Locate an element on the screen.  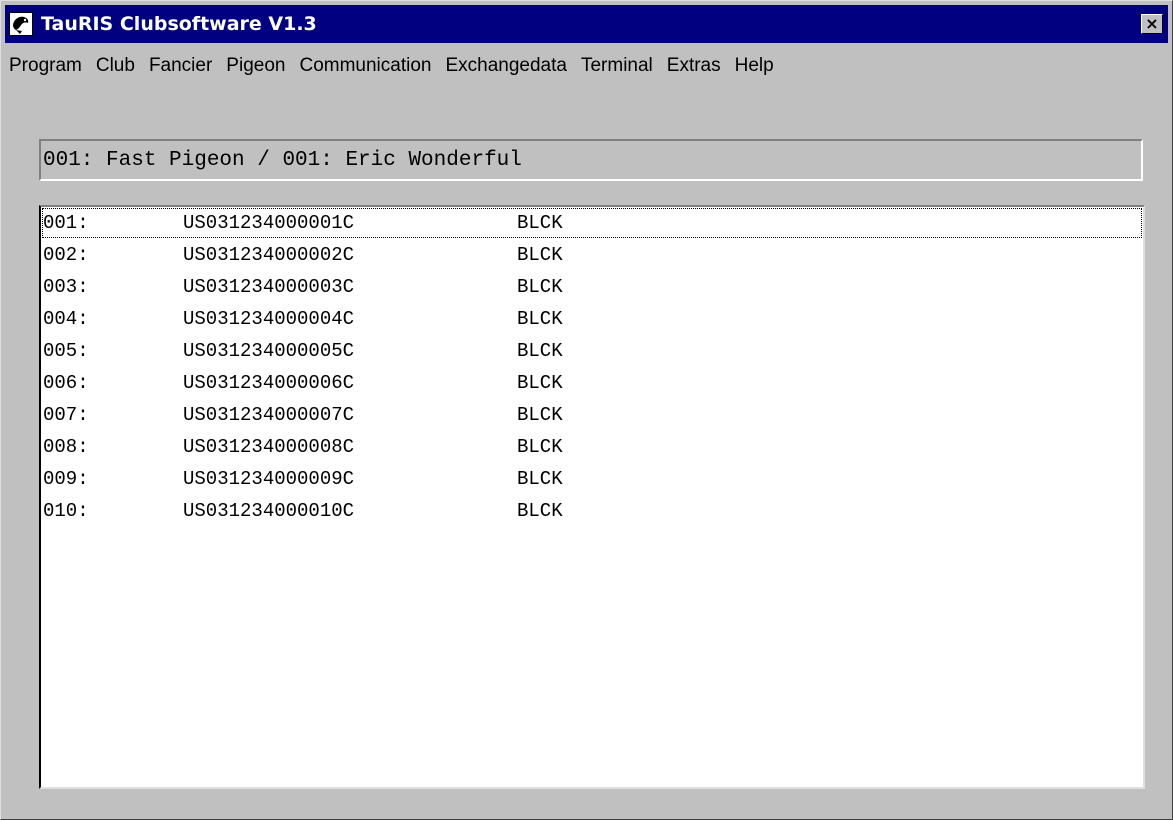
pigeon-ring-number: US031234000003C is located at coordinates (269, 287).